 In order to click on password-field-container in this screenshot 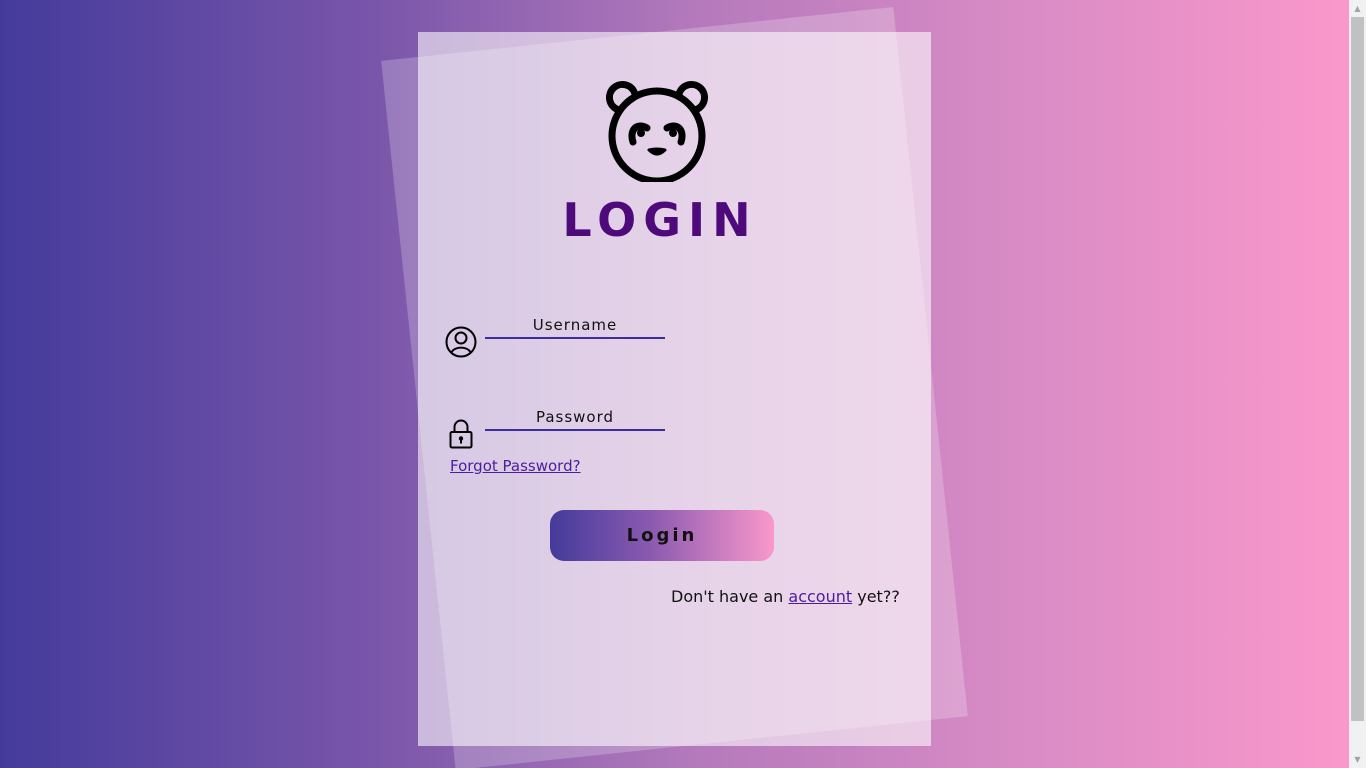, I will do `click(575, 415)`.